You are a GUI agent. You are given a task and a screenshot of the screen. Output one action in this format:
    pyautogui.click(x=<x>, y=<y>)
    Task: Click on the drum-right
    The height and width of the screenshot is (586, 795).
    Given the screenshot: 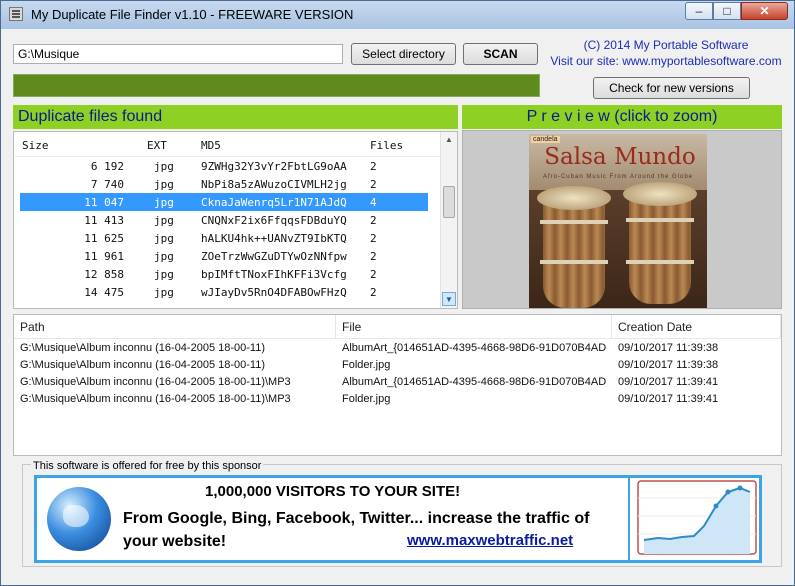 What is the action you would take?
    pyautogui.click(x=660, y=243)
    